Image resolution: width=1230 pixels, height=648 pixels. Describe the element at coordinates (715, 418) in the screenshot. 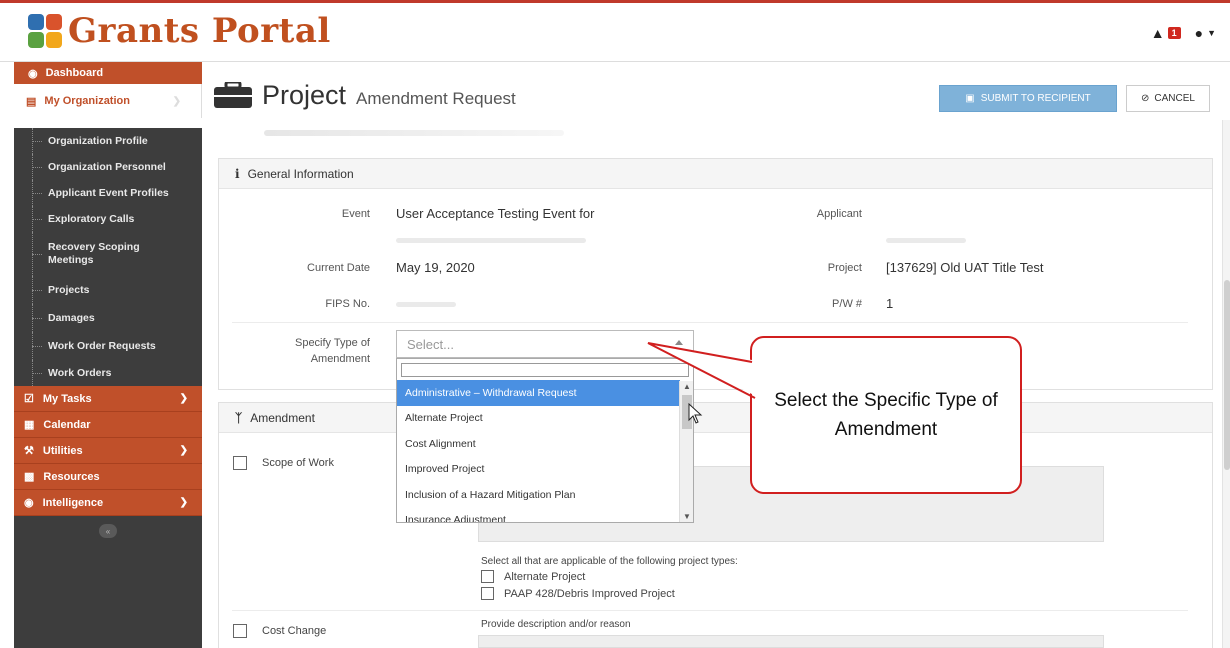

I see `panel-header: ᛉ Amendment` at that location.